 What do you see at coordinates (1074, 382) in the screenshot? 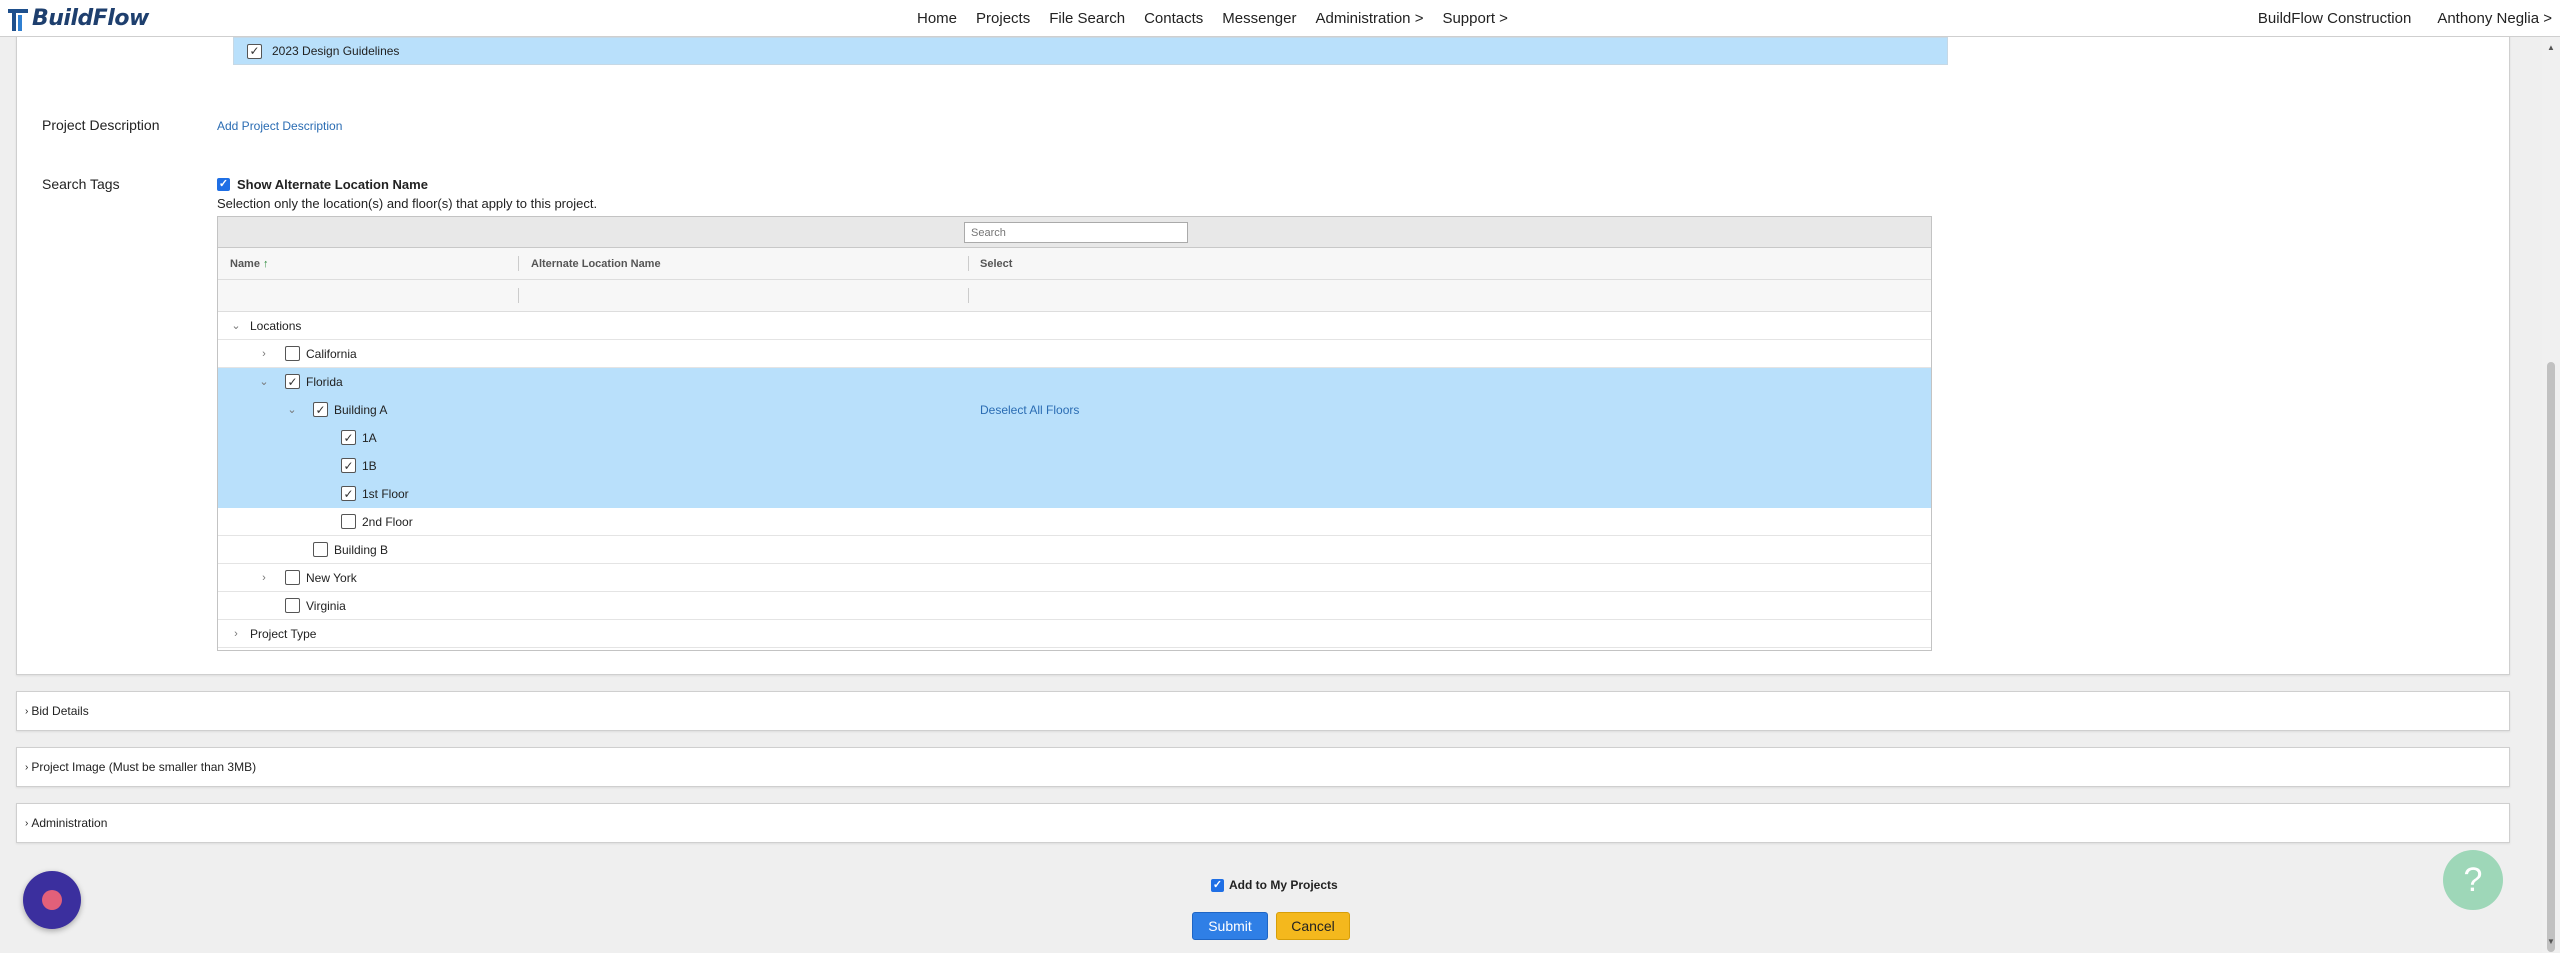
I see `tree-row: ⌄ Florida` at bounding box center [1074, 382].